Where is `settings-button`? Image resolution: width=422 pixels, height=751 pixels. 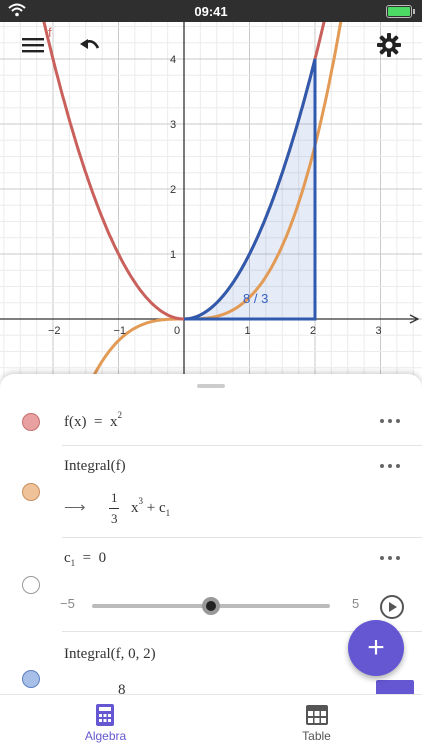 settings-button is located at coordinates (389, 45).